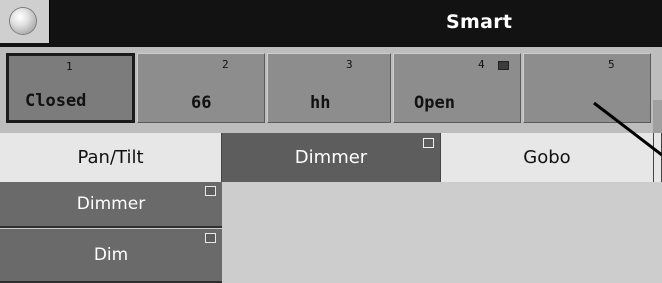 The width and height of the screenshot is (662, 283). I want to click on preset-number: 5, so click(611, 64).